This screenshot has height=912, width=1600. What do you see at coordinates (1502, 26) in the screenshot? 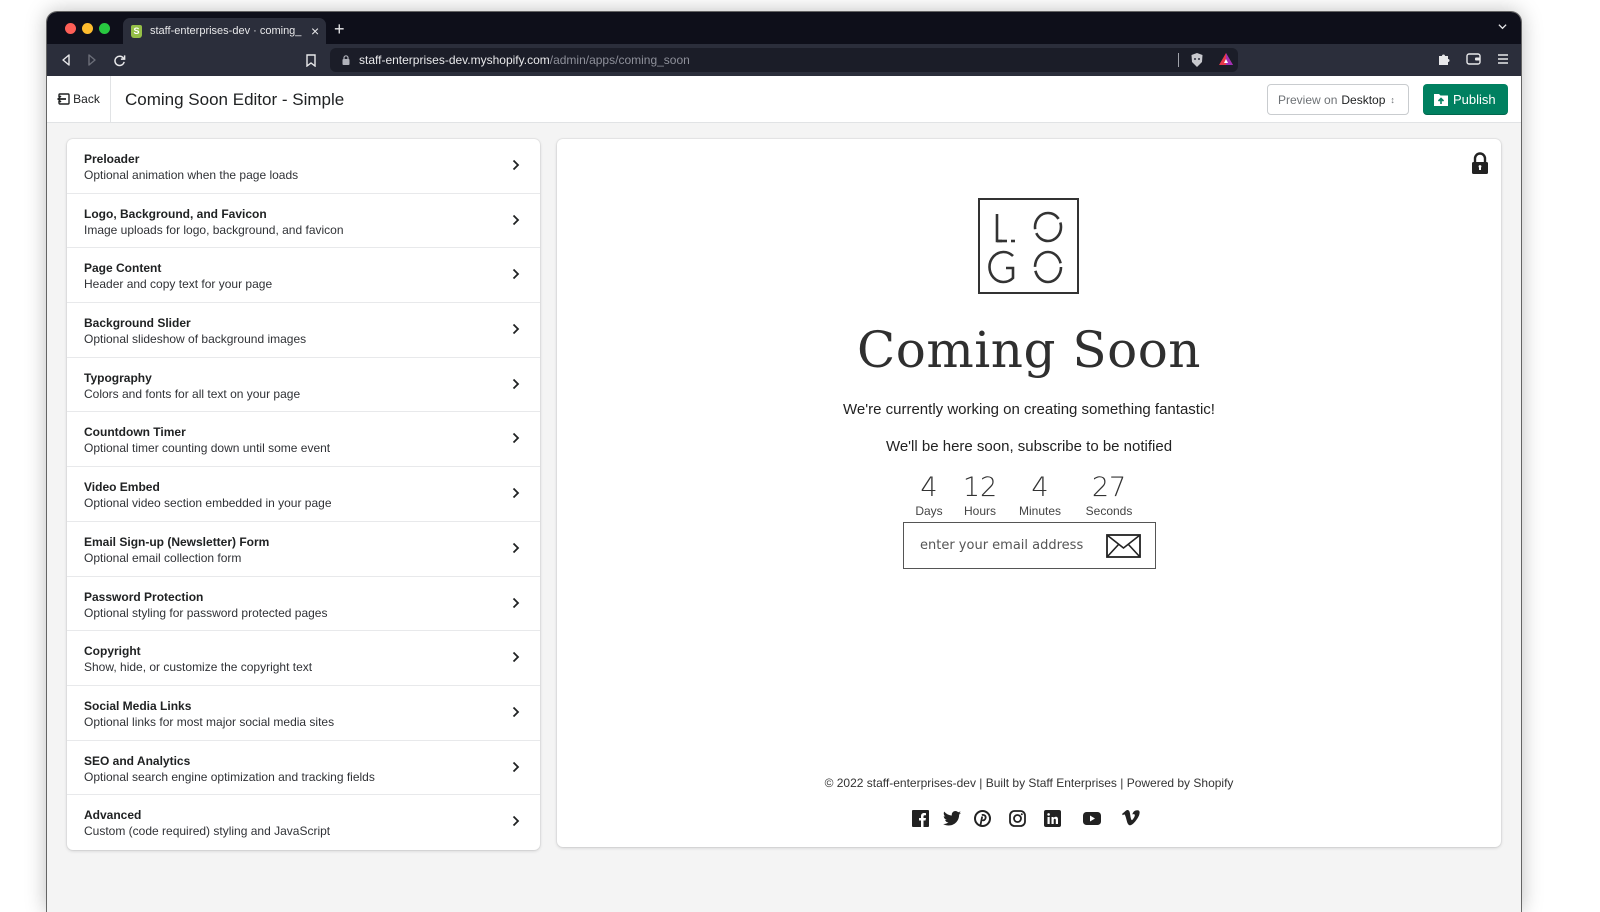
I see `chevron-down-icon` at bounding box center [1502, 26].